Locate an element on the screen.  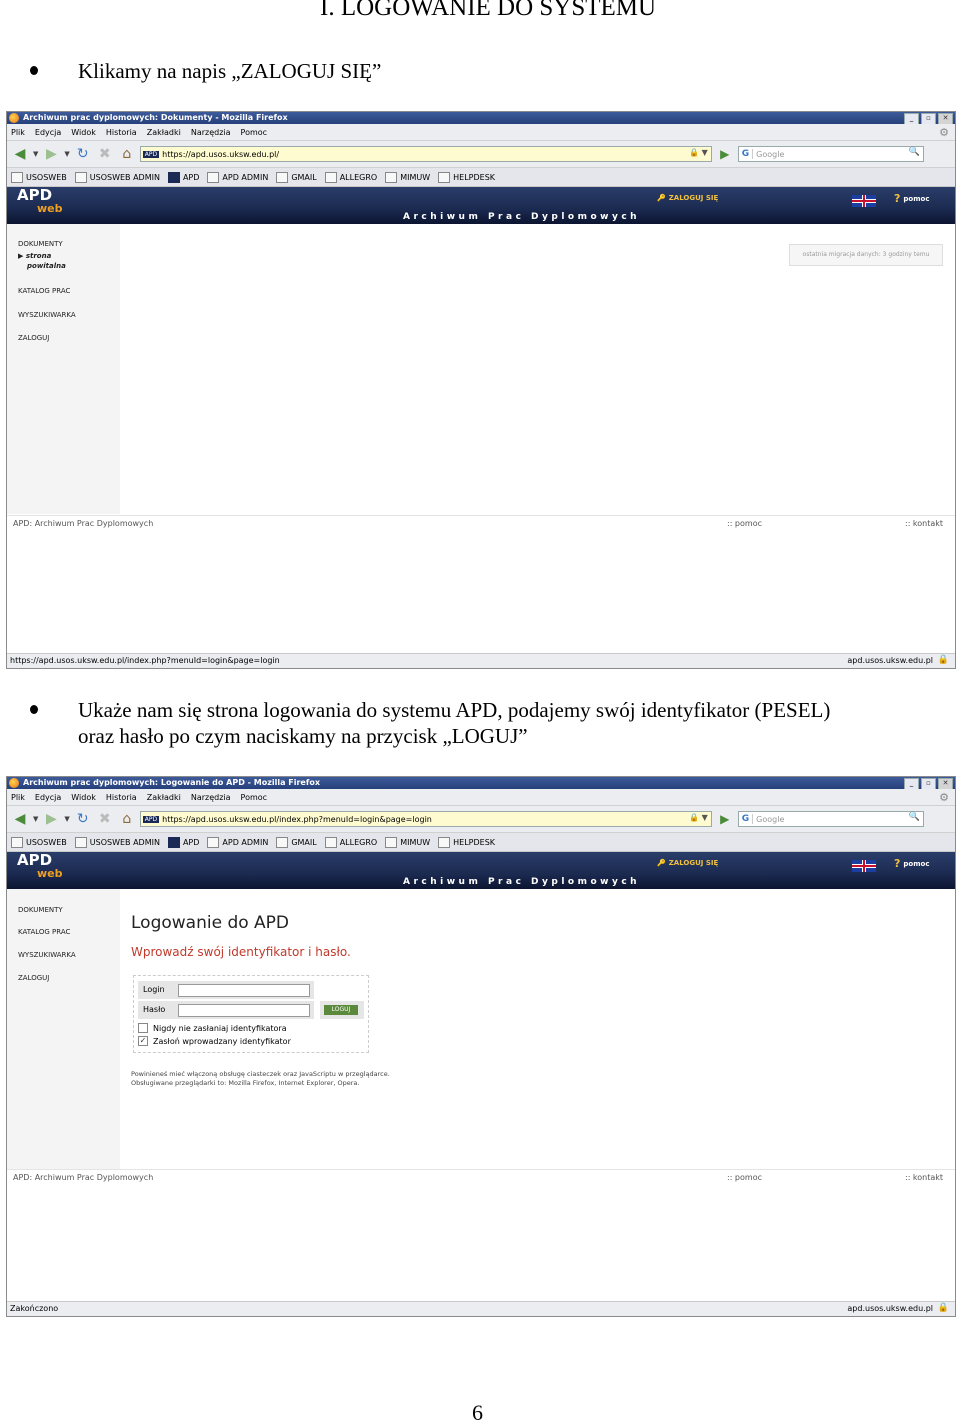
checkbox-never-hide: Nigdy nie zasłaniaj identyfikatora is located at coordinates (212, 1028).